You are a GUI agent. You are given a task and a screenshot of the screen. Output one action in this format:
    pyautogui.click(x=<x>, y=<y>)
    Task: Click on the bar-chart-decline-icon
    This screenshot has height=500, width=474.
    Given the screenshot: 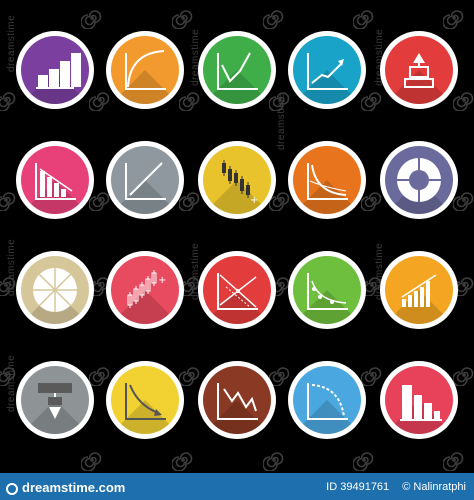 What is the action you would take?
    pyautogui.click(x=419, y=400)
    